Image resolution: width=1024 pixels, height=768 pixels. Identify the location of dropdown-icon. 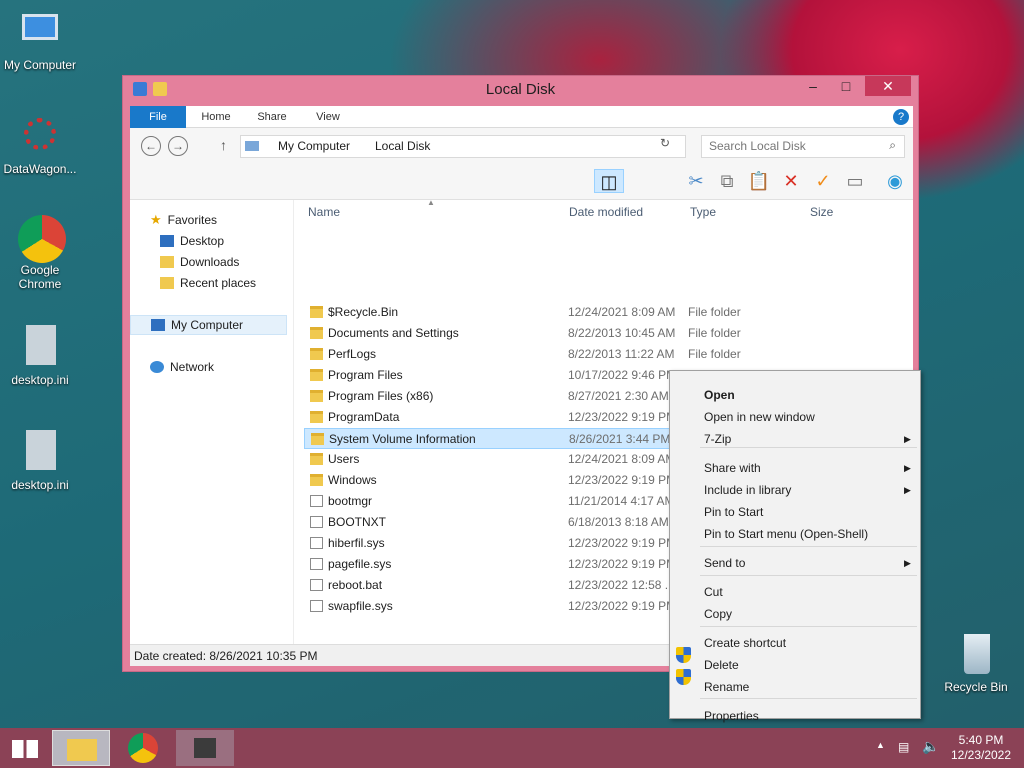
(177, 89).